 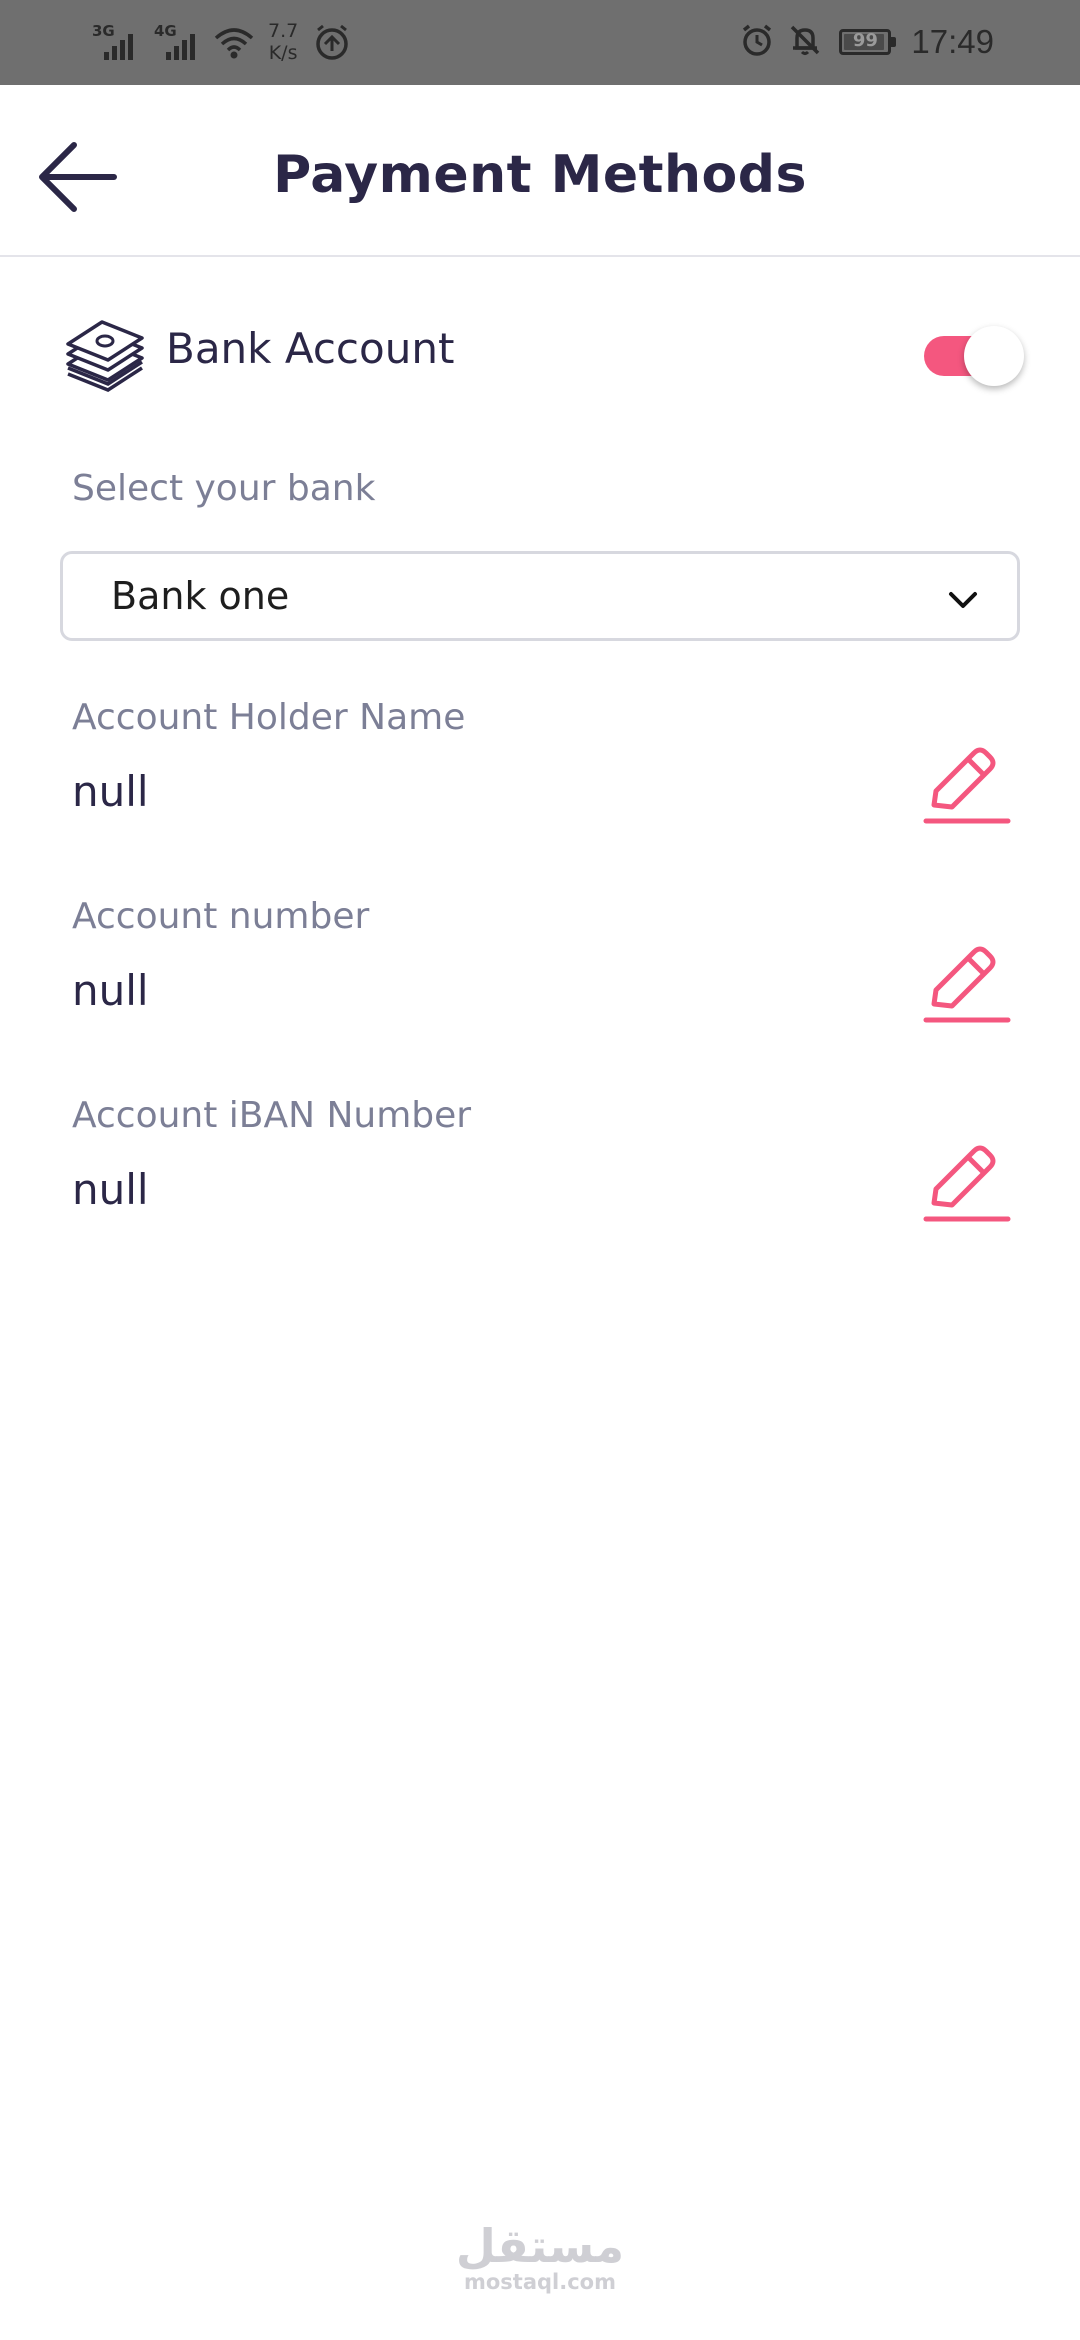 What do you see at coordinates (283, 31) in the screenshot?
I see `network-speed-value: 7.7` at bounding box center [283, 31].